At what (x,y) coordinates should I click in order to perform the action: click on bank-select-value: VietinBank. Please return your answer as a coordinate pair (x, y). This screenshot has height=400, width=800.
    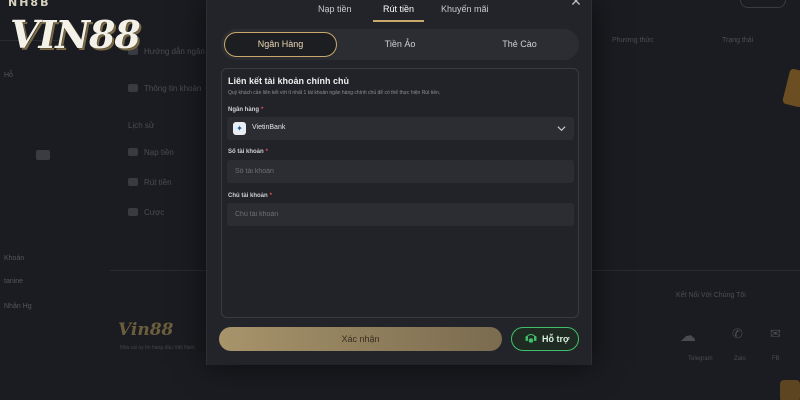
    Looking at the image, I should click on (269, 127).